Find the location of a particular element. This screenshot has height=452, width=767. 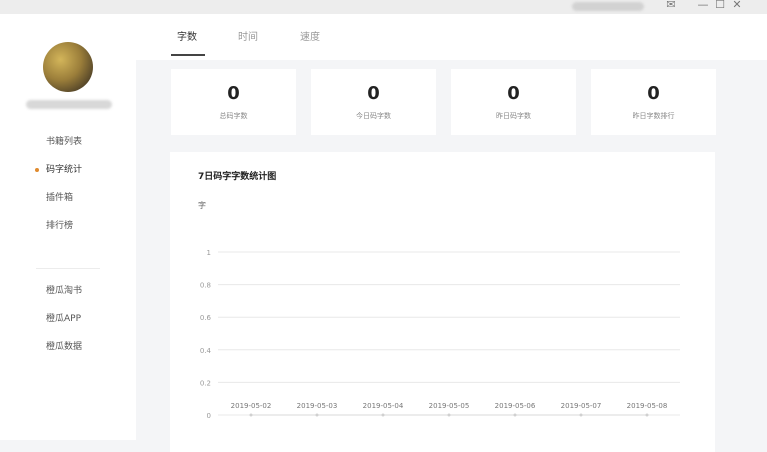

sidebar-link-label: 橙瓜APP is located at coordinates (64, 319).